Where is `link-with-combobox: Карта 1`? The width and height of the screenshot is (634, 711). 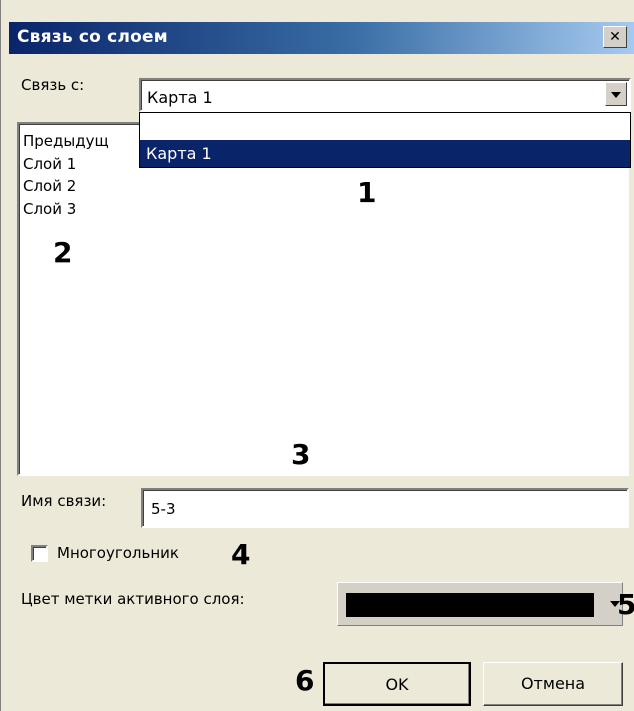 link-with-combobox: Карта 1 is located at coordinates (385, 95).